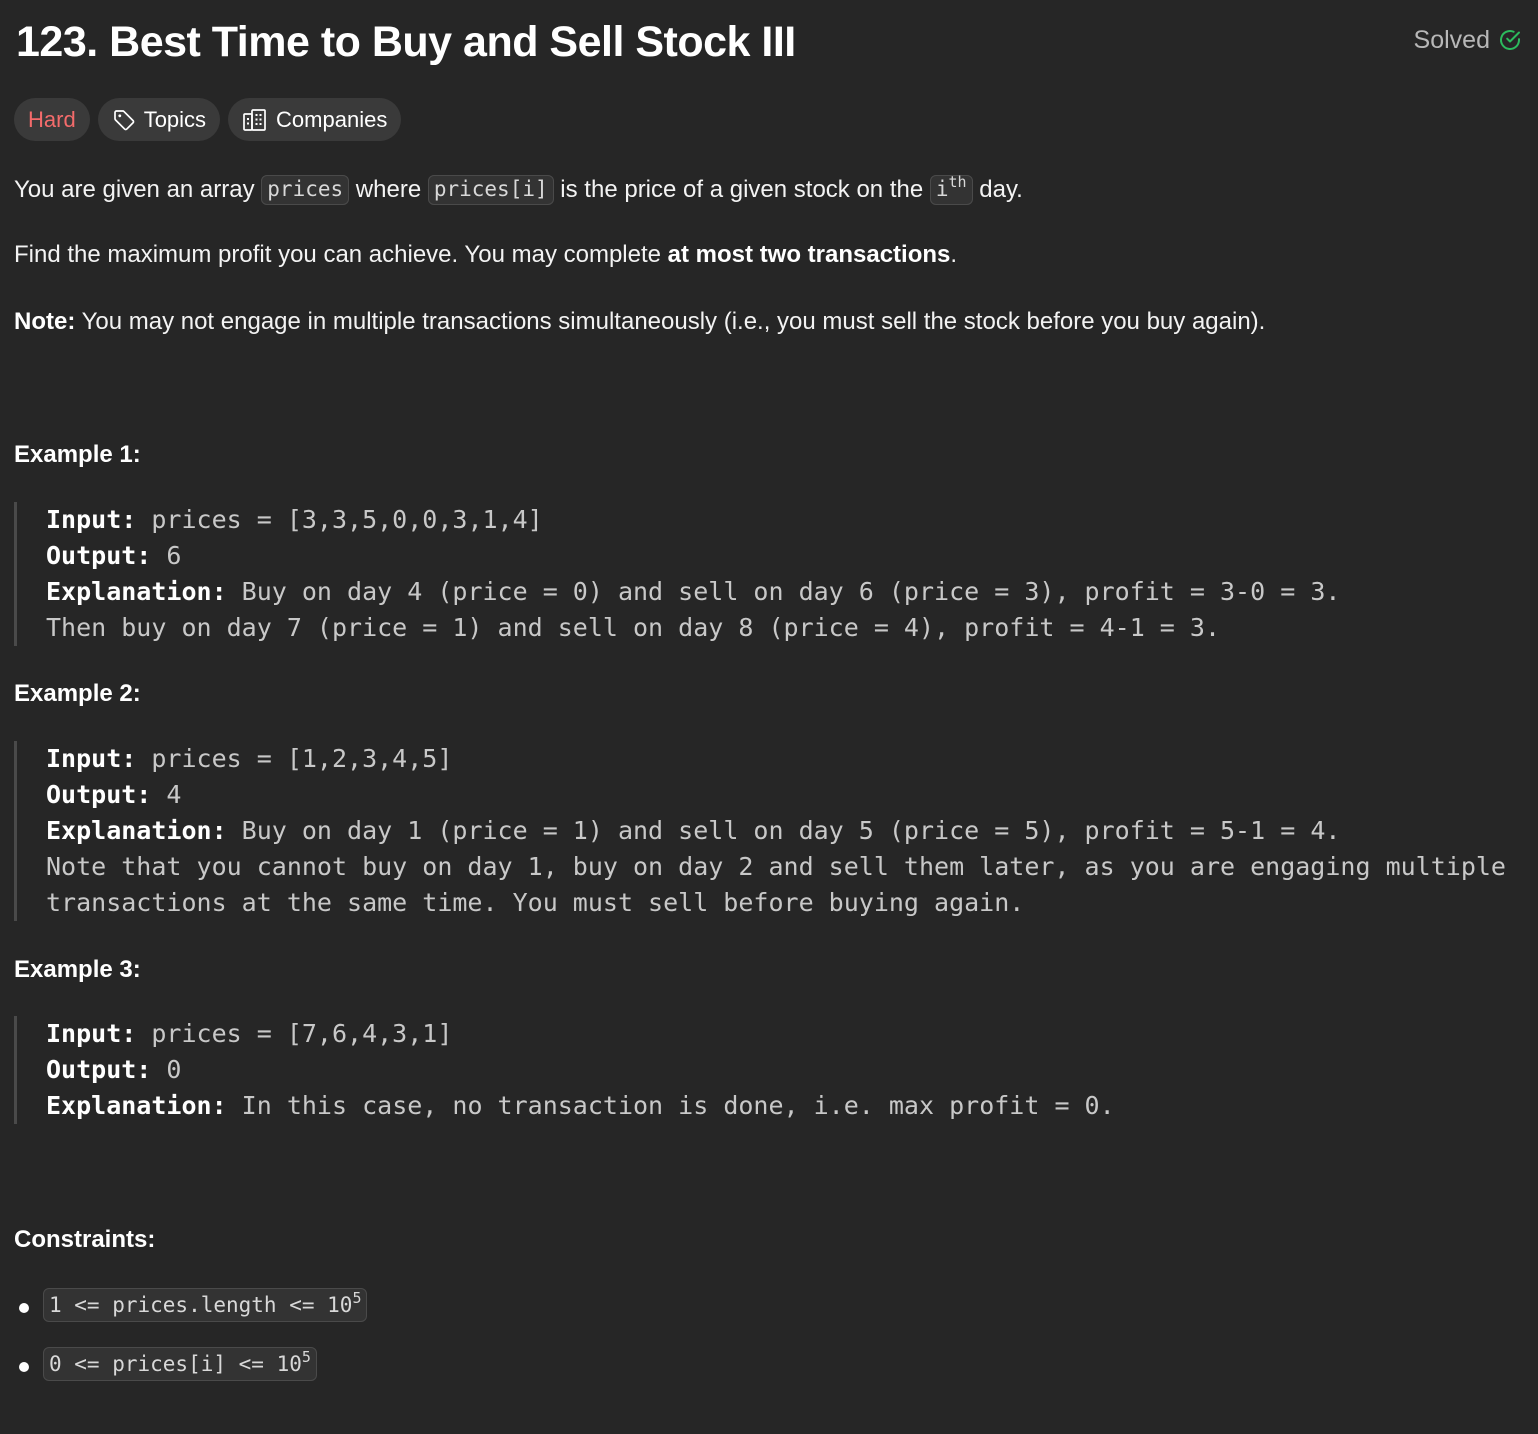 This screenshot has height=1434, width=1538. Describe the element at coordinates (997, 189) in the screenshot. I see `text-span: day.` at that location.